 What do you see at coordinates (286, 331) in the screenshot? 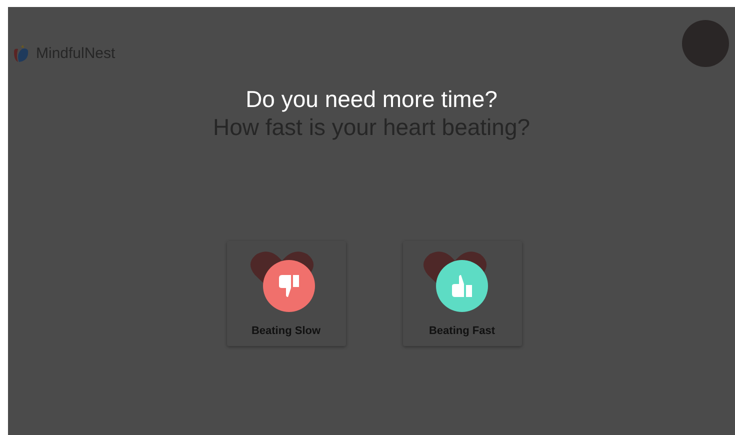
I see `option-label: Beating Slow` at bounding box center [286, 331].